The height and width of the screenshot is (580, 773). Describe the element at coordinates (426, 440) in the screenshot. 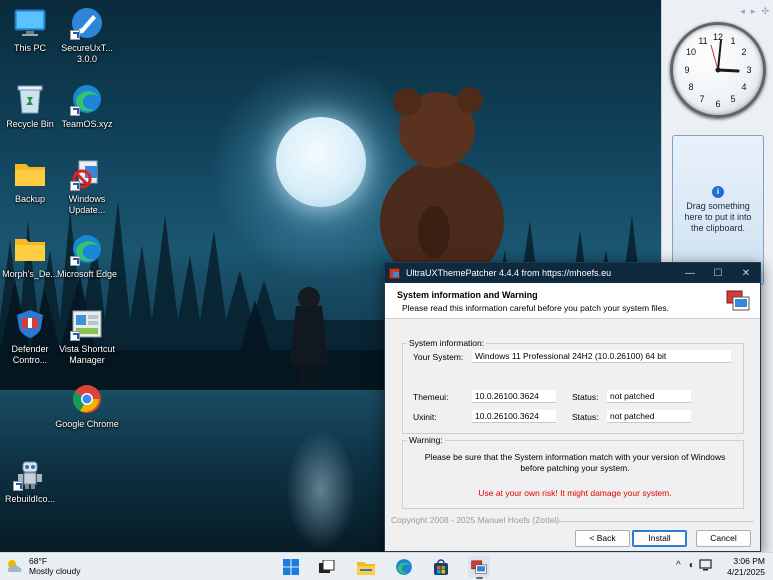

I see `warning-legend: Warning:` at that location.